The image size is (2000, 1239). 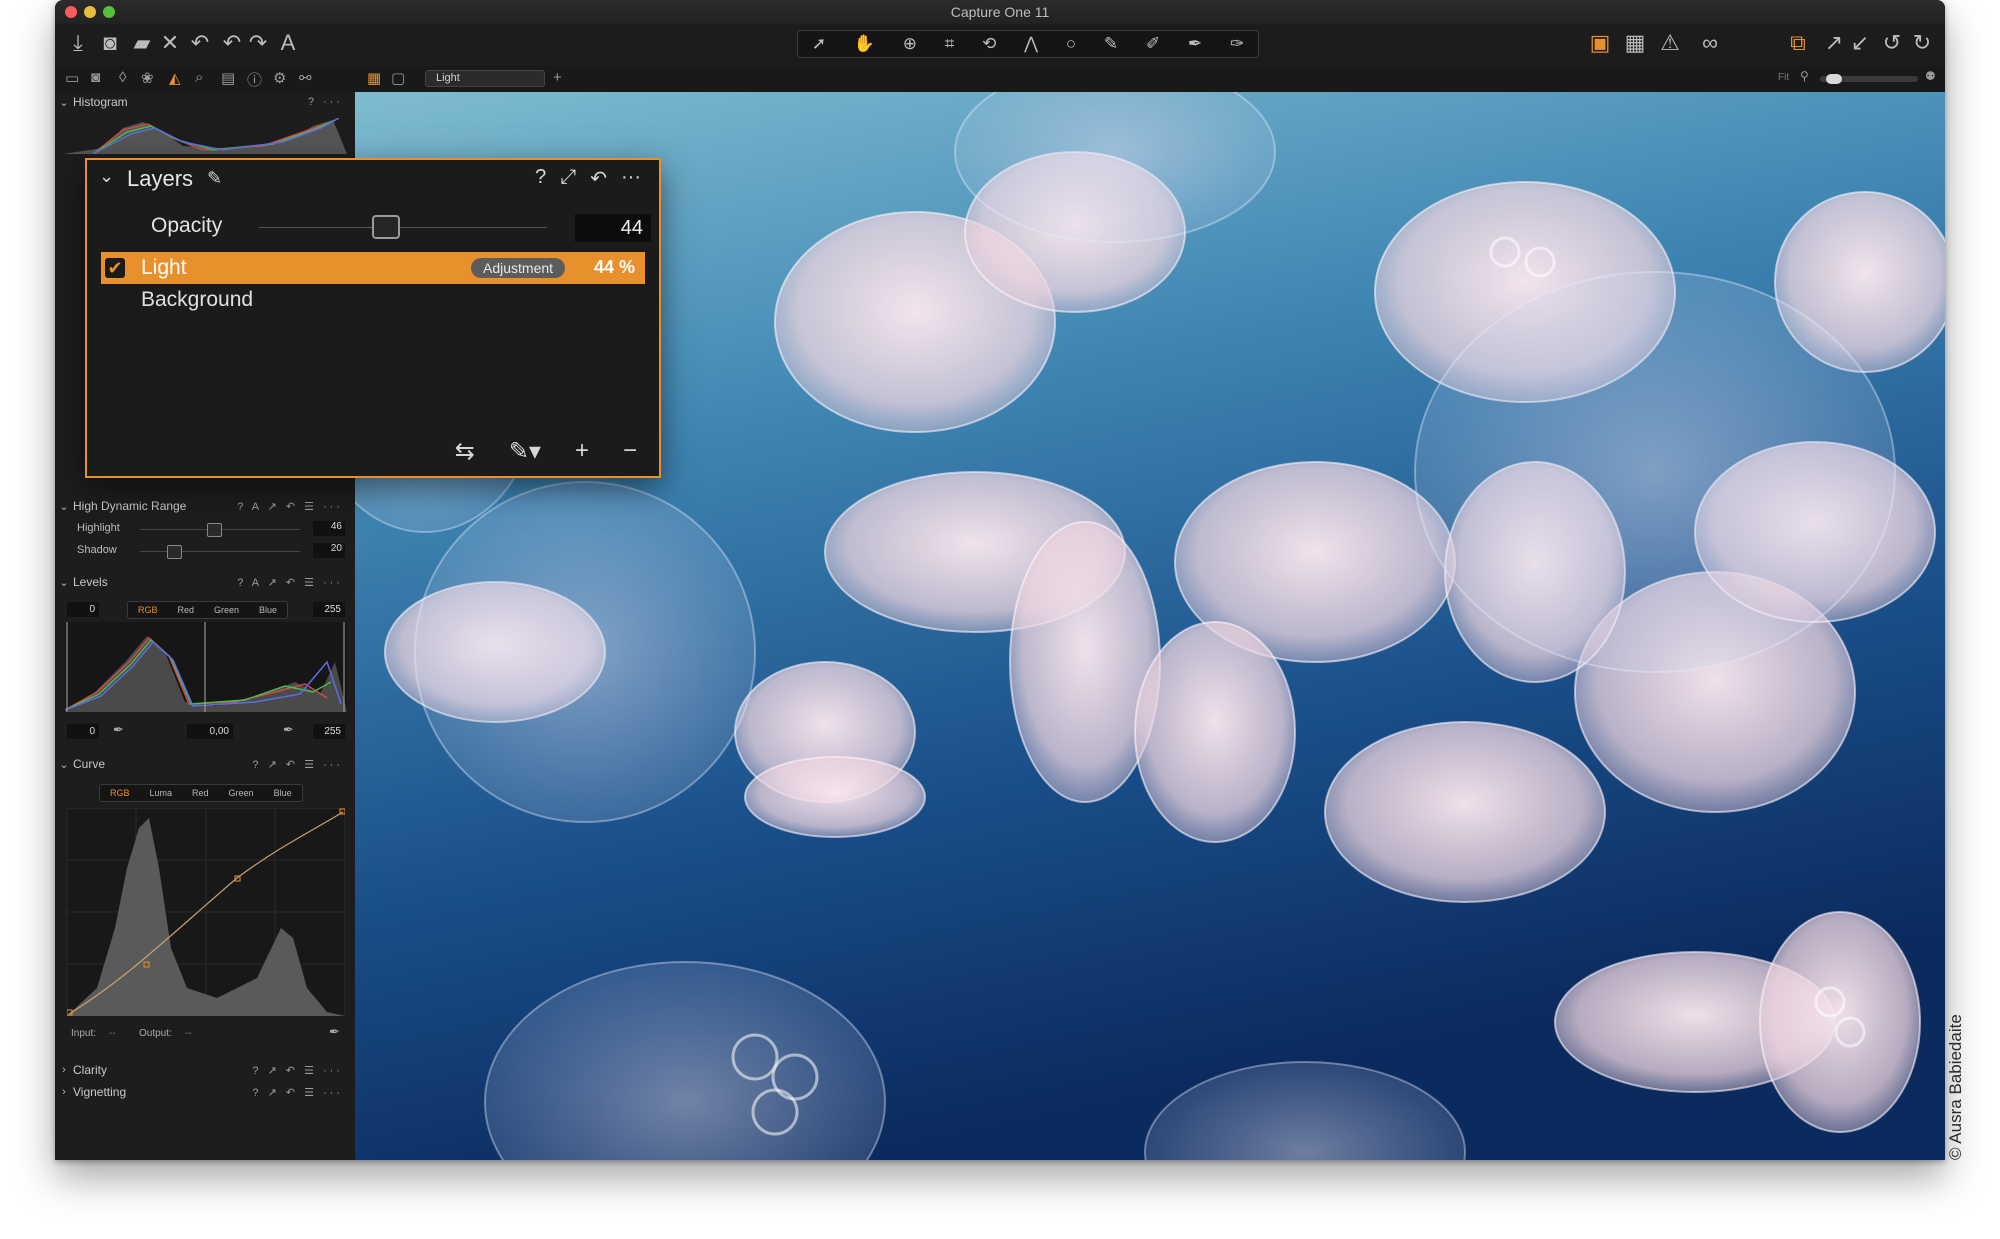 I want to click on levels-channel-tabs: RGB Red Green Blue, so click(x=208, y=610).